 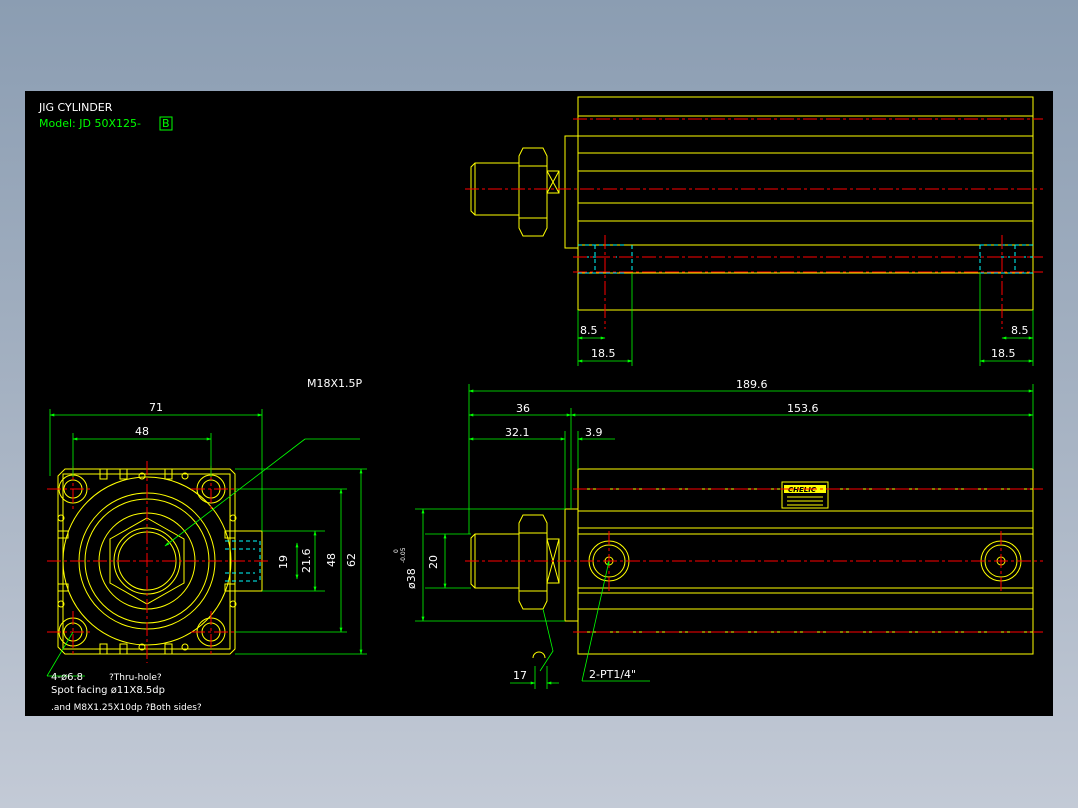 I want to click on dim-32-1: 32.1, so click(x=517, y=432).